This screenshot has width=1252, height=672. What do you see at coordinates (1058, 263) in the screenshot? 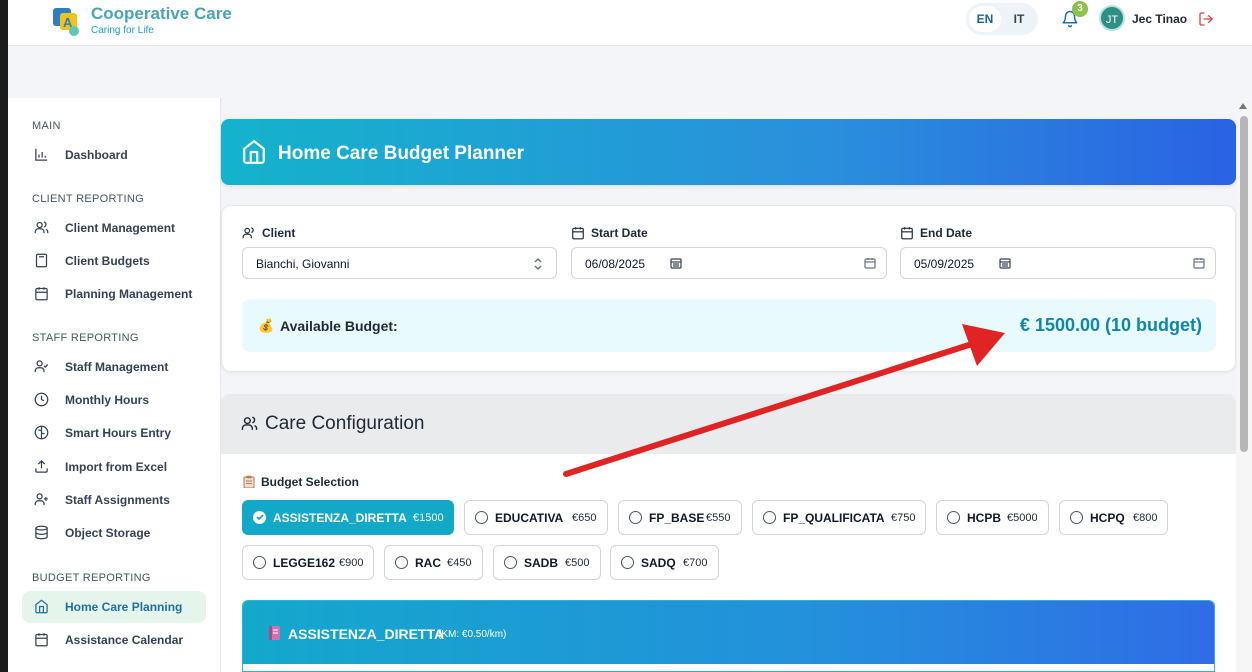
I see `end-date-input: 05/09/2025` at bounding box center [1058, 263].